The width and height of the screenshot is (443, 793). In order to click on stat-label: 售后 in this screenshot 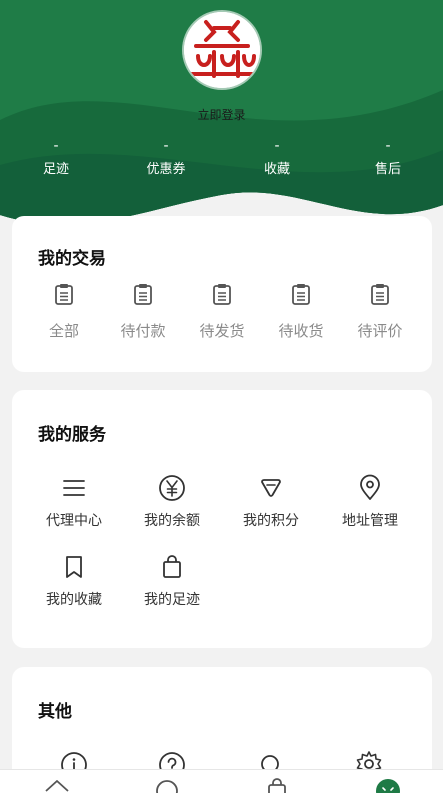, I will do `click(387, 169)`.